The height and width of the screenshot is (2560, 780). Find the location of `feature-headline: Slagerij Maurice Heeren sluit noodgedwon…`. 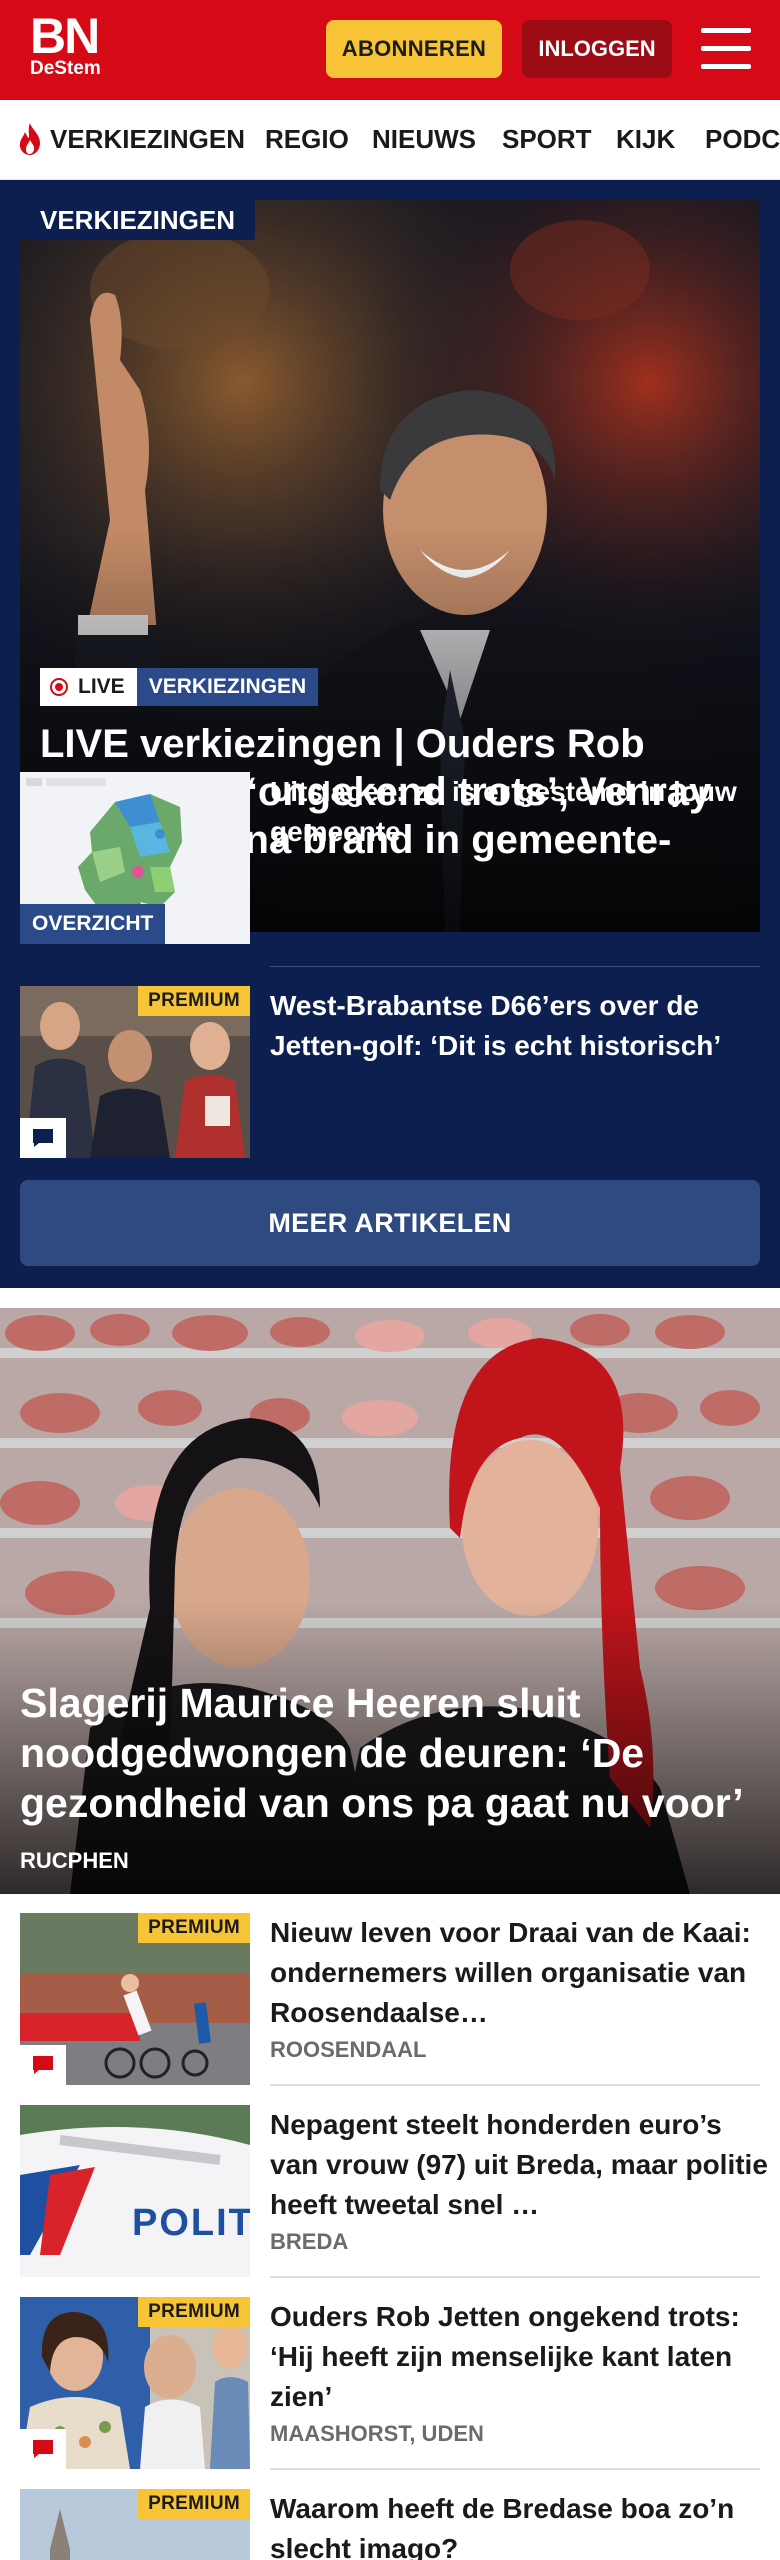

feature-headline: Slagerij Maurice Heeren sluit noodgedwon… is located at coordinates (390, 1753).